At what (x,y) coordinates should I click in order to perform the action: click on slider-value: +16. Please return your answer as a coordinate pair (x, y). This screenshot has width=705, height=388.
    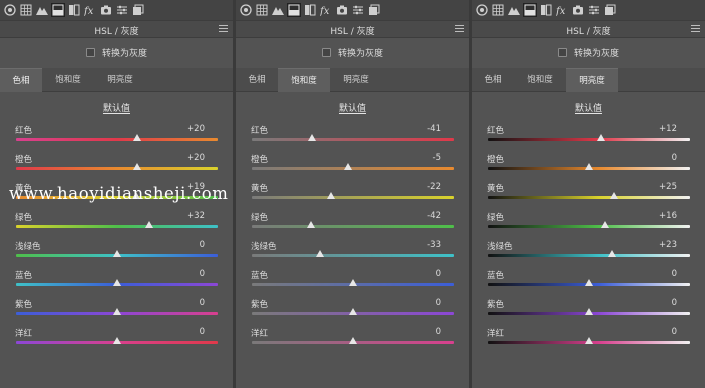
    Looking at the image, I should click on (668, 216).